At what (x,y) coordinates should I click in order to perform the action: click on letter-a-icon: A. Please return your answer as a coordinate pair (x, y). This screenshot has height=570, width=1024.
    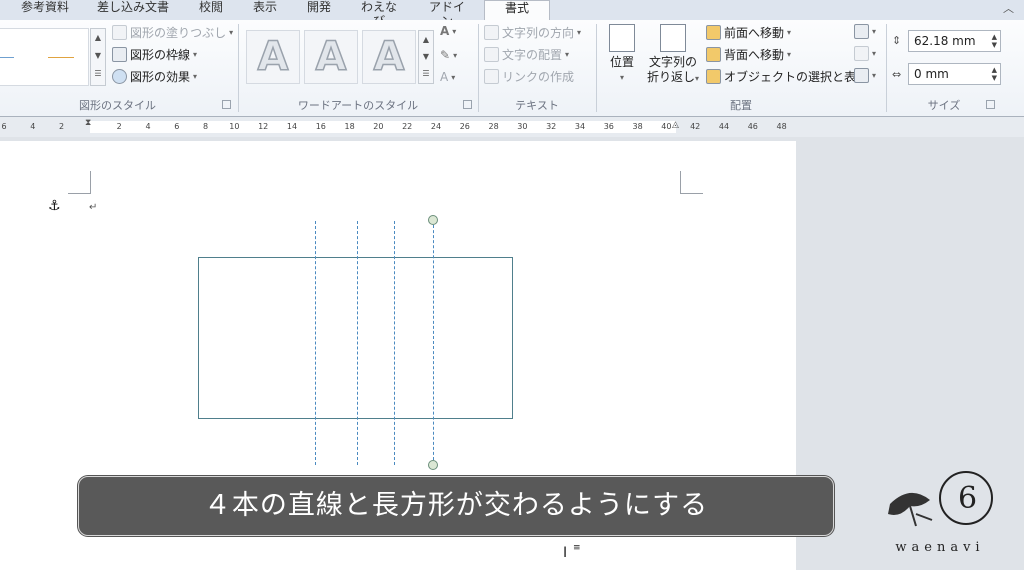
    Looking at the image, I should click on (445, 31).